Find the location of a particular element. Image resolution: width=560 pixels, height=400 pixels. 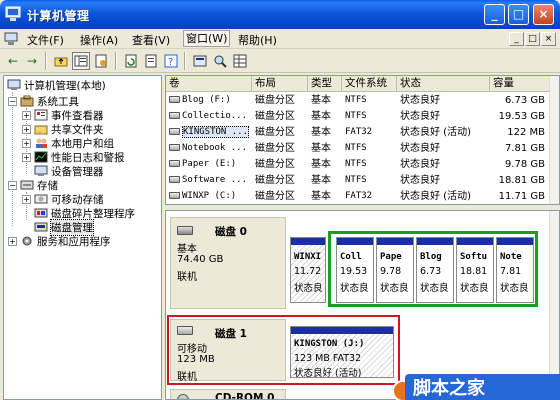

disk-0-info: 磁盘 0 基本 74.40 GB 联机 is located at coordinates (228, 263).